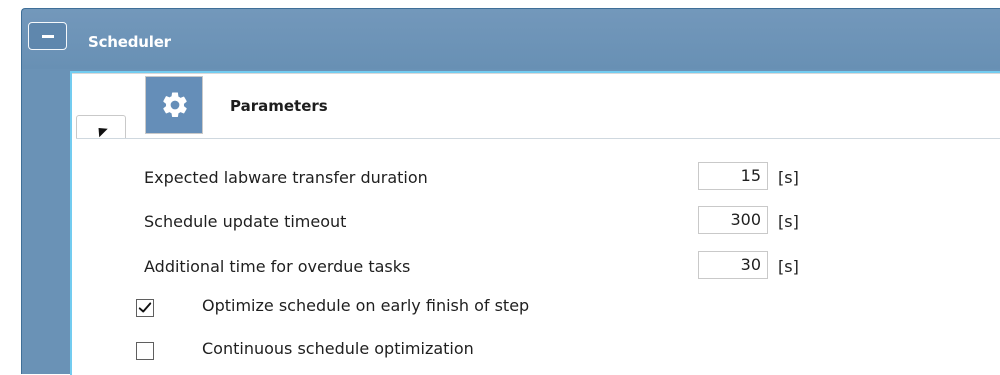  I want to click on option-label: Continuous schedule optimization, so click(338, 348).